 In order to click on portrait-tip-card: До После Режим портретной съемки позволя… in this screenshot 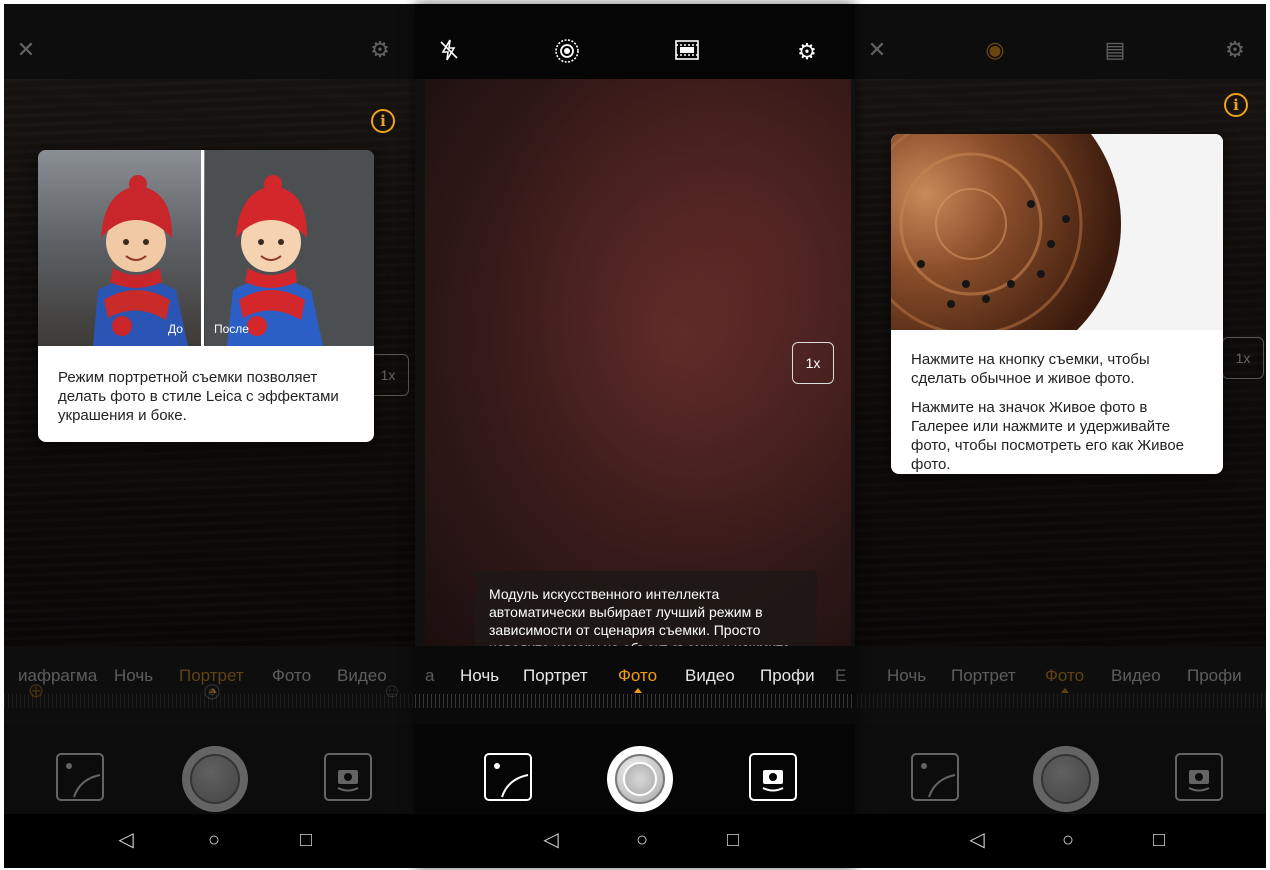, I will do `click(206, 296)`.